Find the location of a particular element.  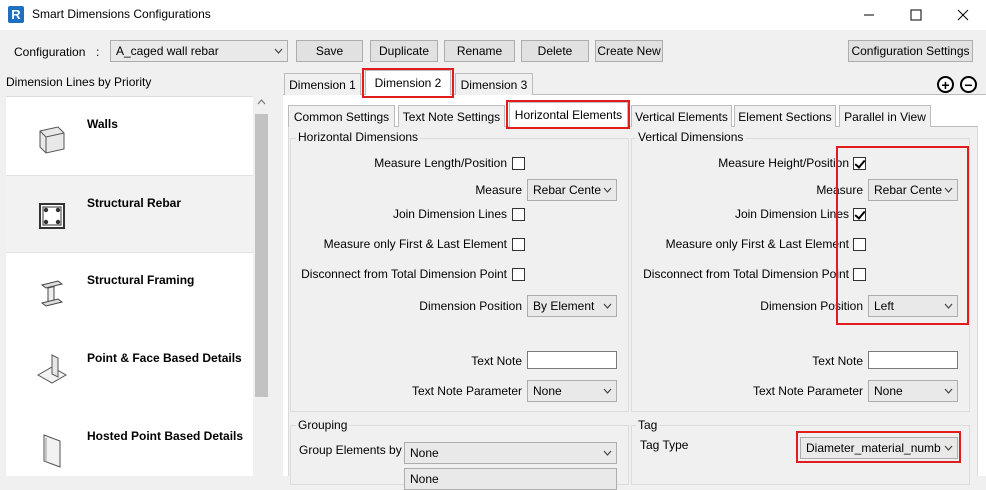

list-item-walls: Walls is located at coordinates (129, 136).